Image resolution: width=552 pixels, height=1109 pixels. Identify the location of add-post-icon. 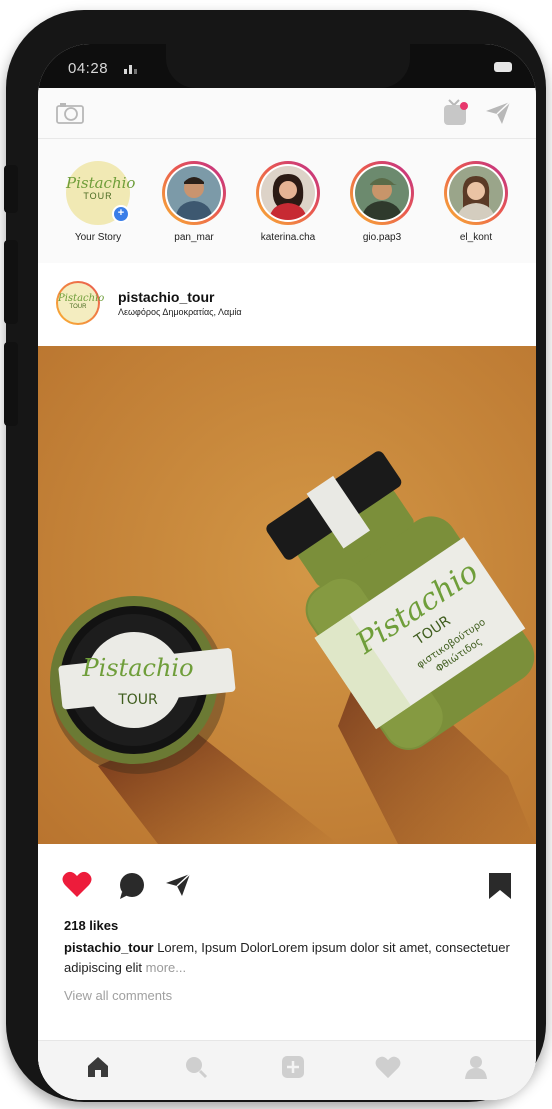
(293, 1067).